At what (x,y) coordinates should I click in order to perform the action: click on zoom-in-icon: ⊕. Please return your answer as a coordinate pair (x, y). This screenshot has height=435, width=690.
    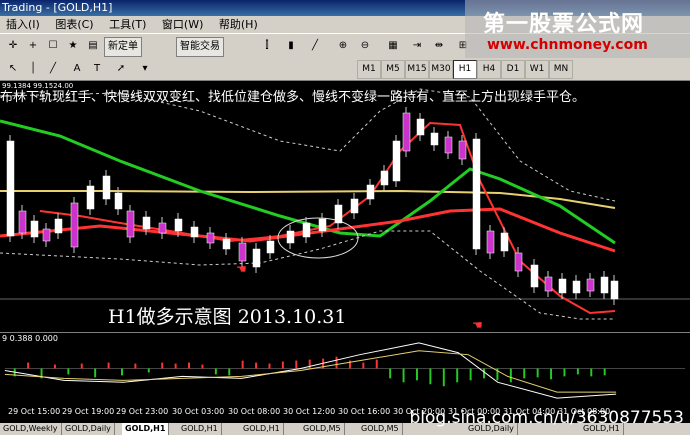
    Looking at the image, I should click on (343, 46).